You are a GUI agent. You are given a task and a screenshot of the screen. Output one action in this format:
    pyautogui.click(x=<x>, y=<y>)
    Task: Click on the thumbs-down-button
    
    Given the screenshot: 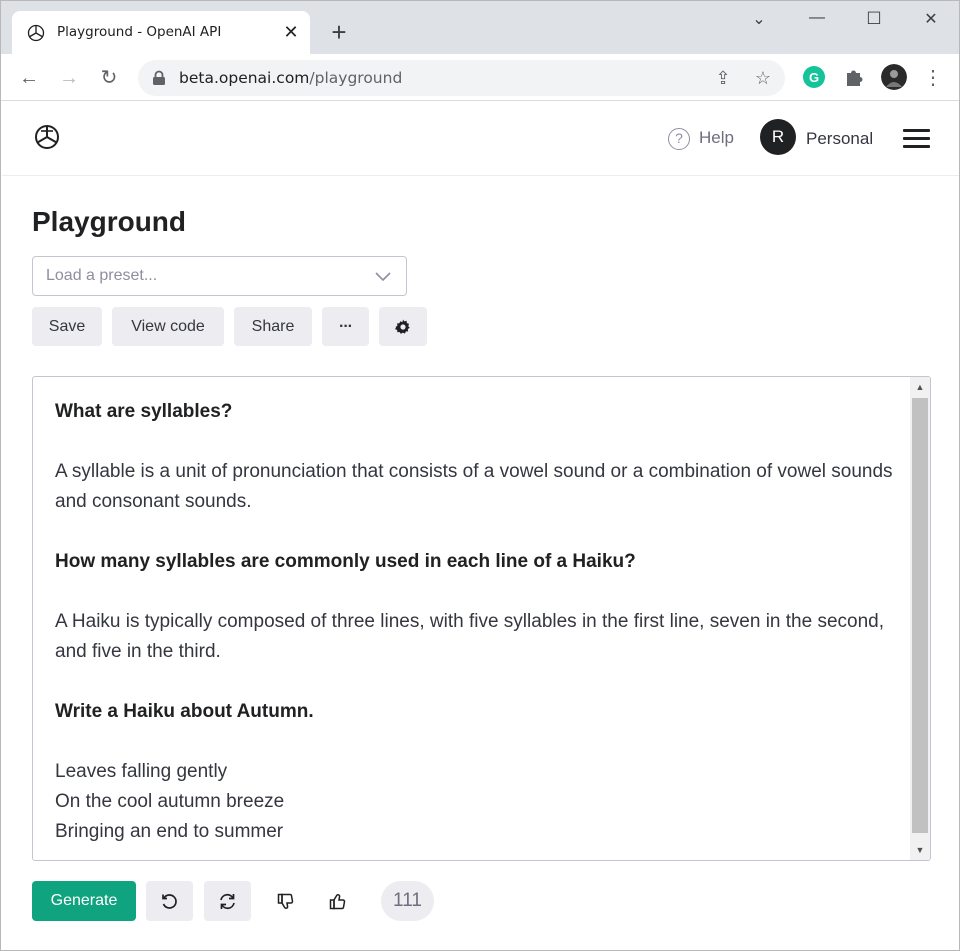 What is the action you would take?
    pyautogui.click(x=285, y=901)
    